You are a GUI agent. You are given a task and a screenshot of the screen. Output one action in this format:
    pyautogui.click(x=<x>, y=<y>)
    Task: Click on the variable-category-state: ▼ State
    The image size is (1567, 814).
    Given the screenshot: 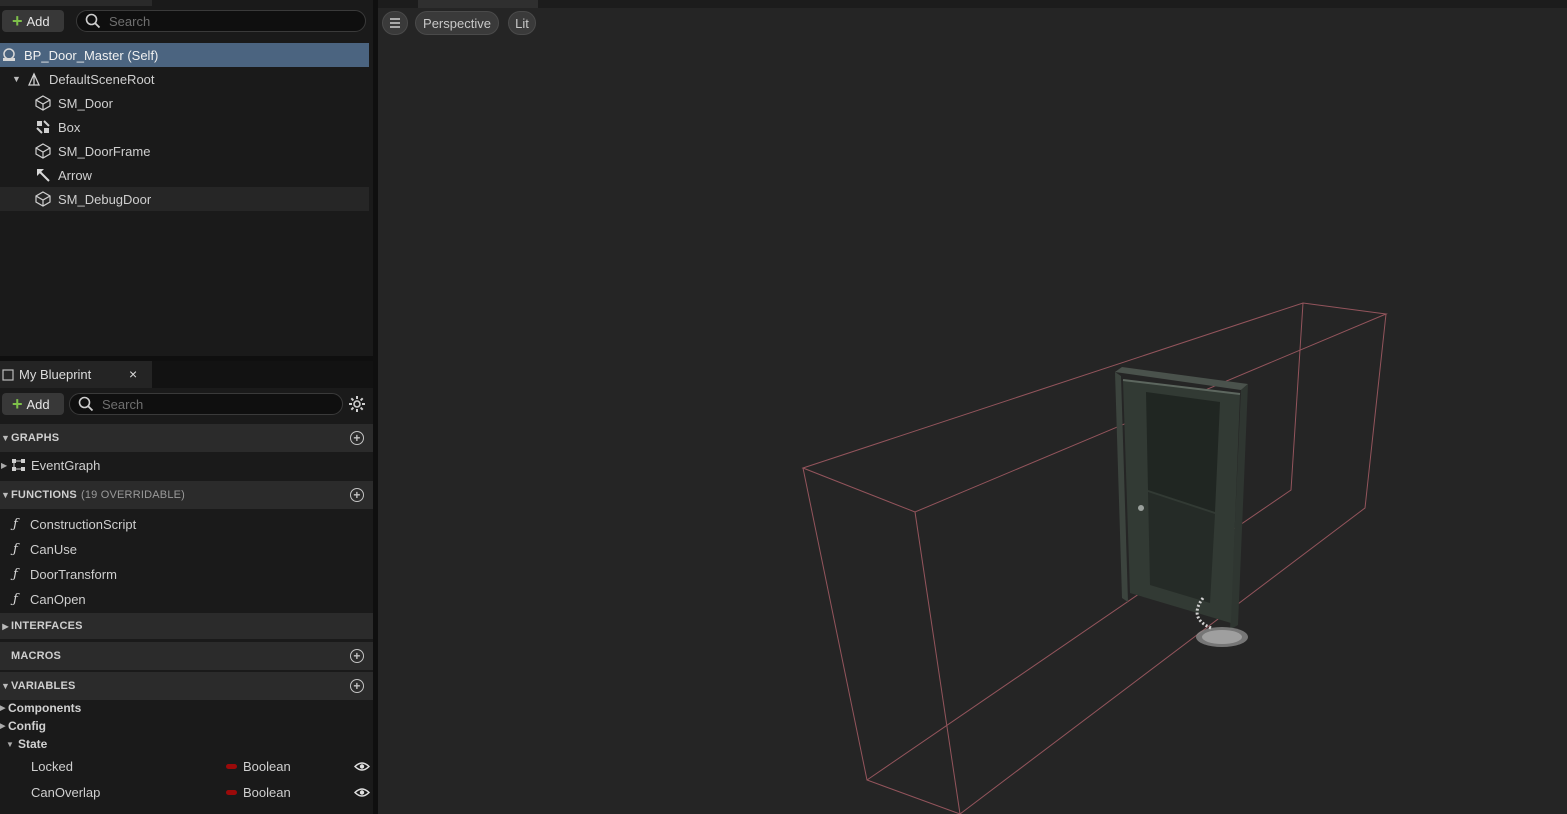 What is the action you would take?
    pyautogui.click(x=26, y=744)
    